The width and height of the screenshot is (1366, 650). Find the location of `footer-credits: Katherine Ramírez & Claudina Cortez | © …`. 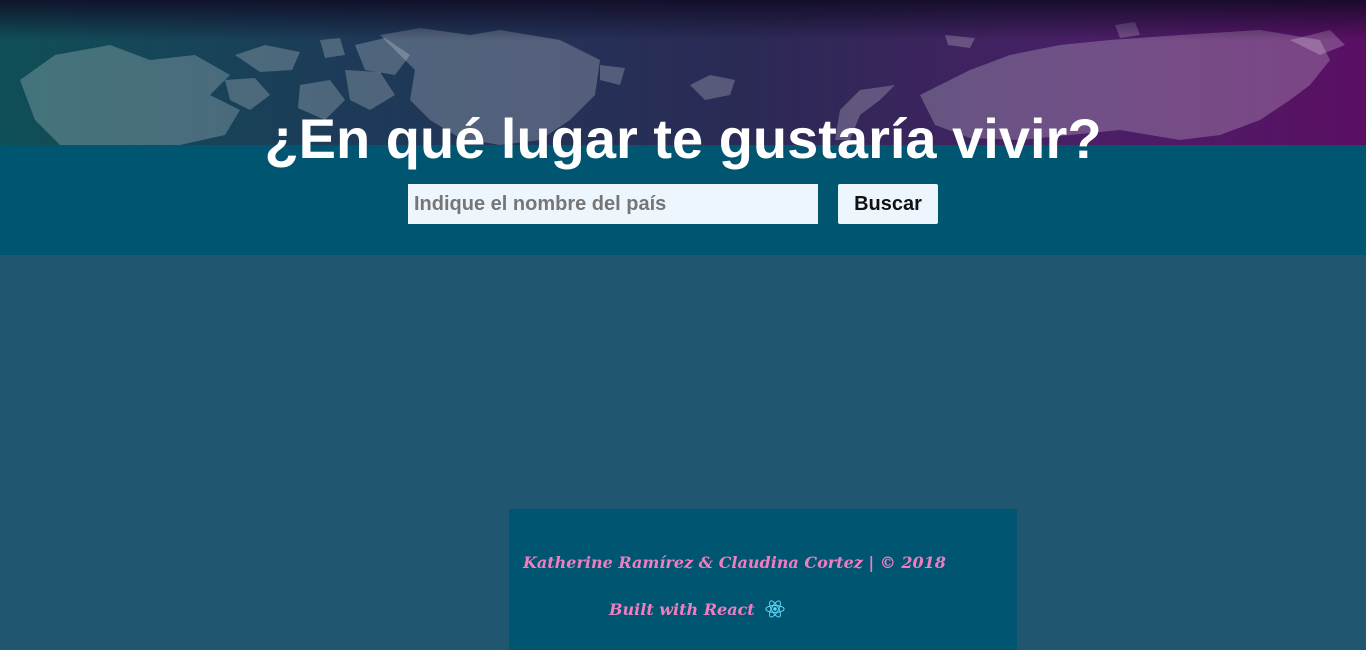

footer-credits: Katherine Ramírez & Claudina Cortez | © … is located at coordinates (734, 562).